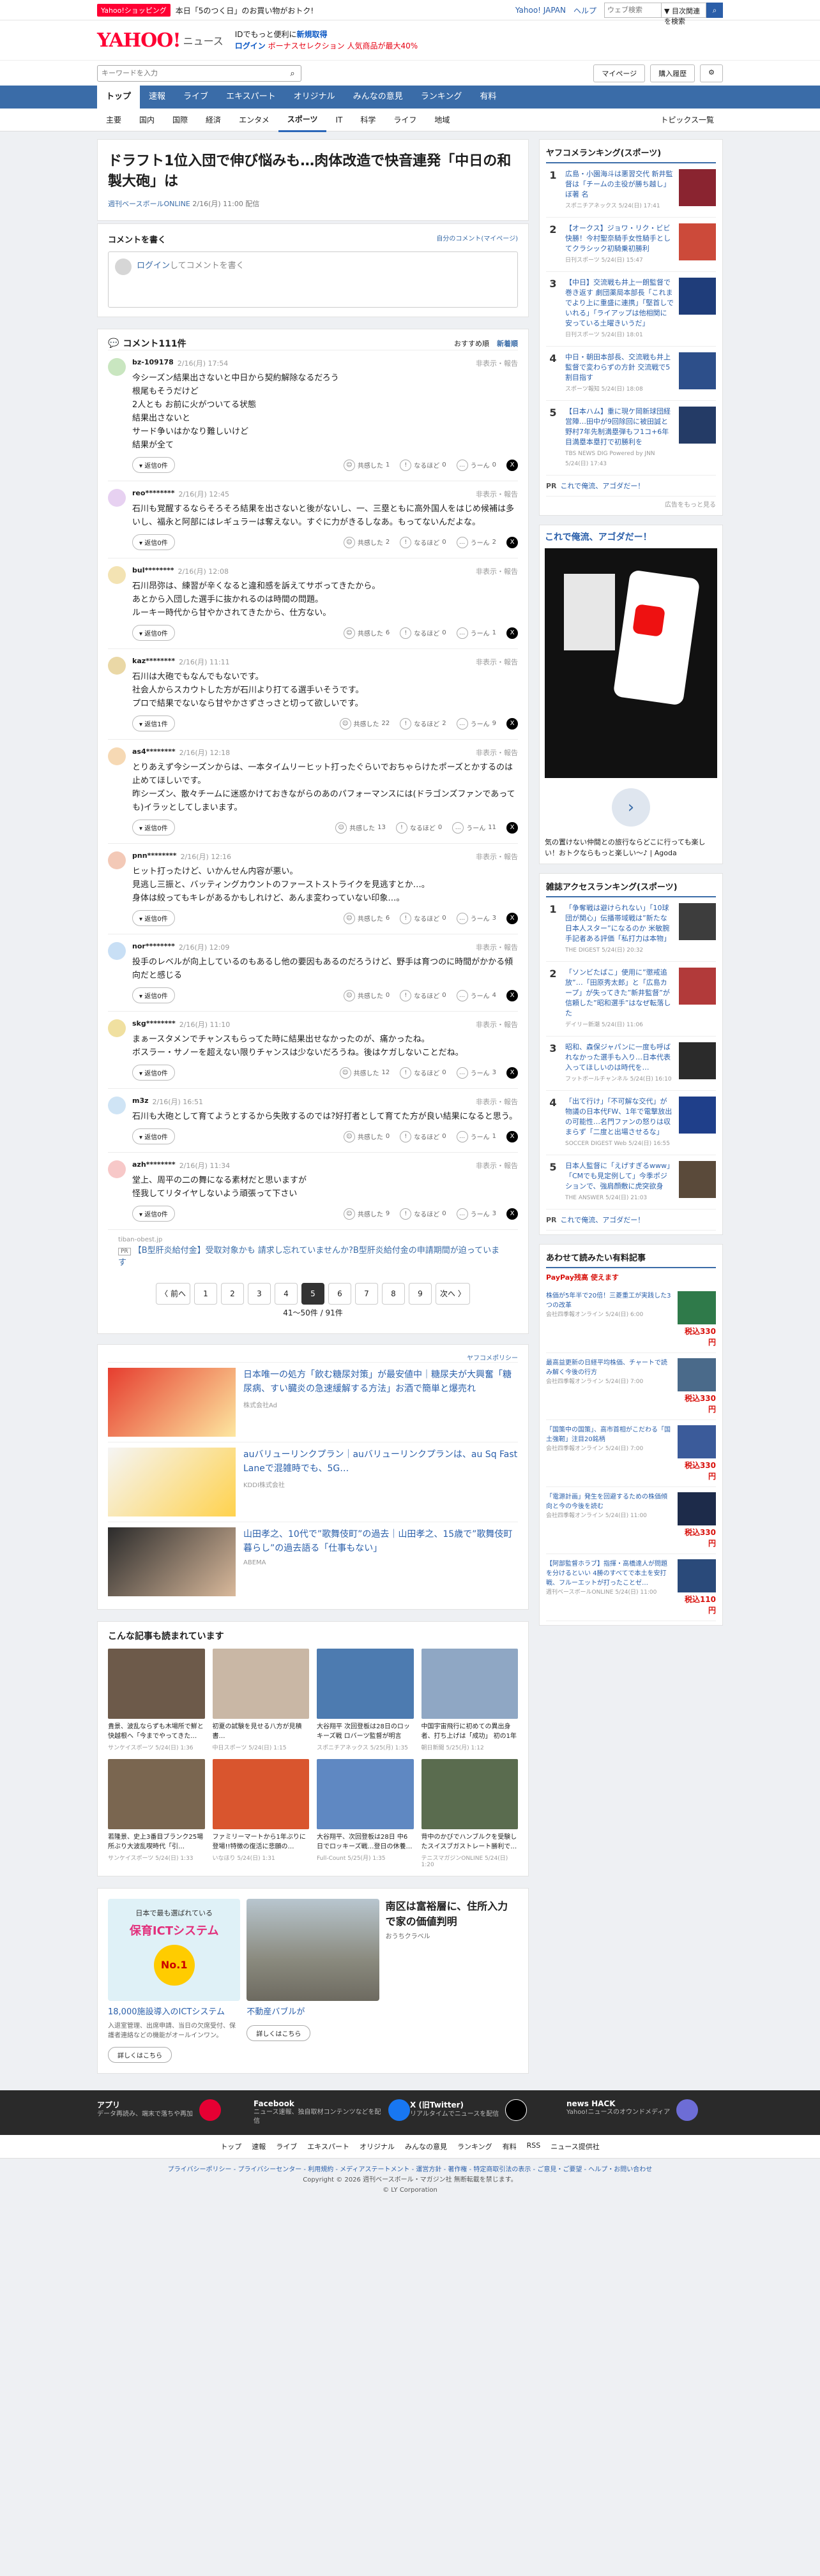 The height and width of the screenshot is (2576, 820). What do you see at coordinates (619, 367) in the screenshot?
I see `rank-title: 中日・朝田本部長、交流戦も井上監督で変わらずの方針 交流戦で5割目指す` at bounding box center [619, 367].